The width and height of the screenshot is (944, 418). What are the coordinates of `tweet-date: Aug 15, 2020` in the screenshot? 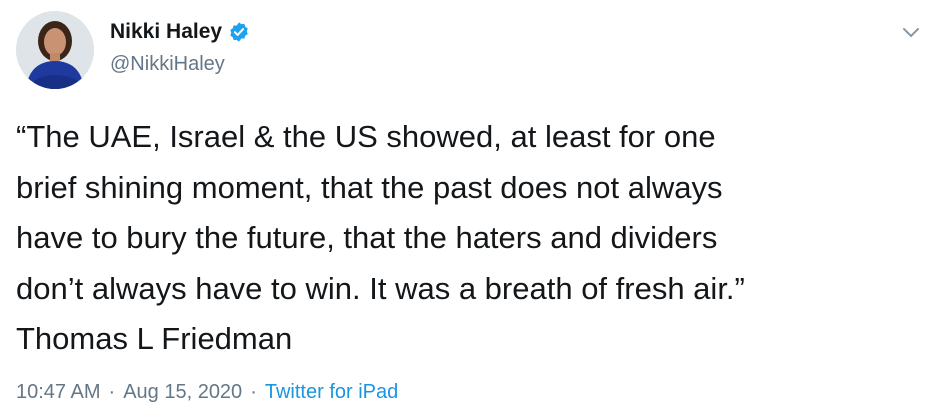 It's located at (182, 392).